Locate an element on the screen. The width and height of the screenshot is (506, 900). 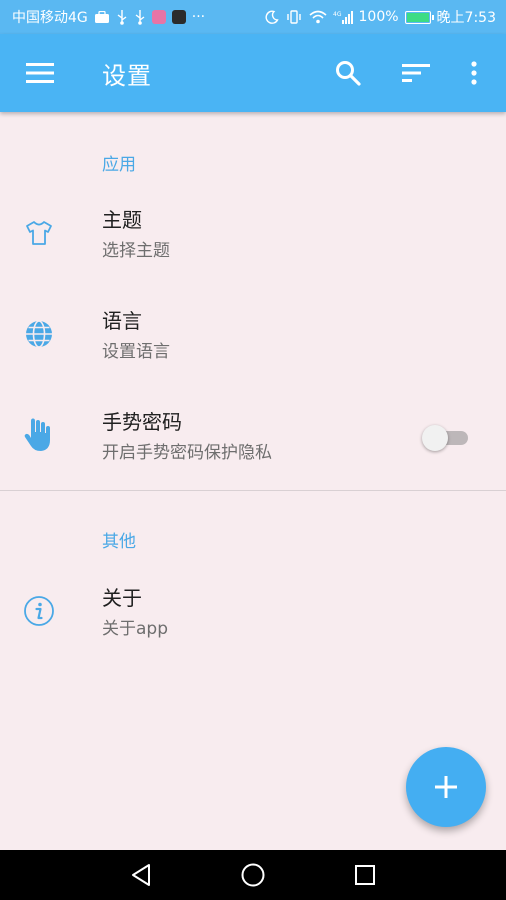
add-fab-button is located at coordinates (446, 787).